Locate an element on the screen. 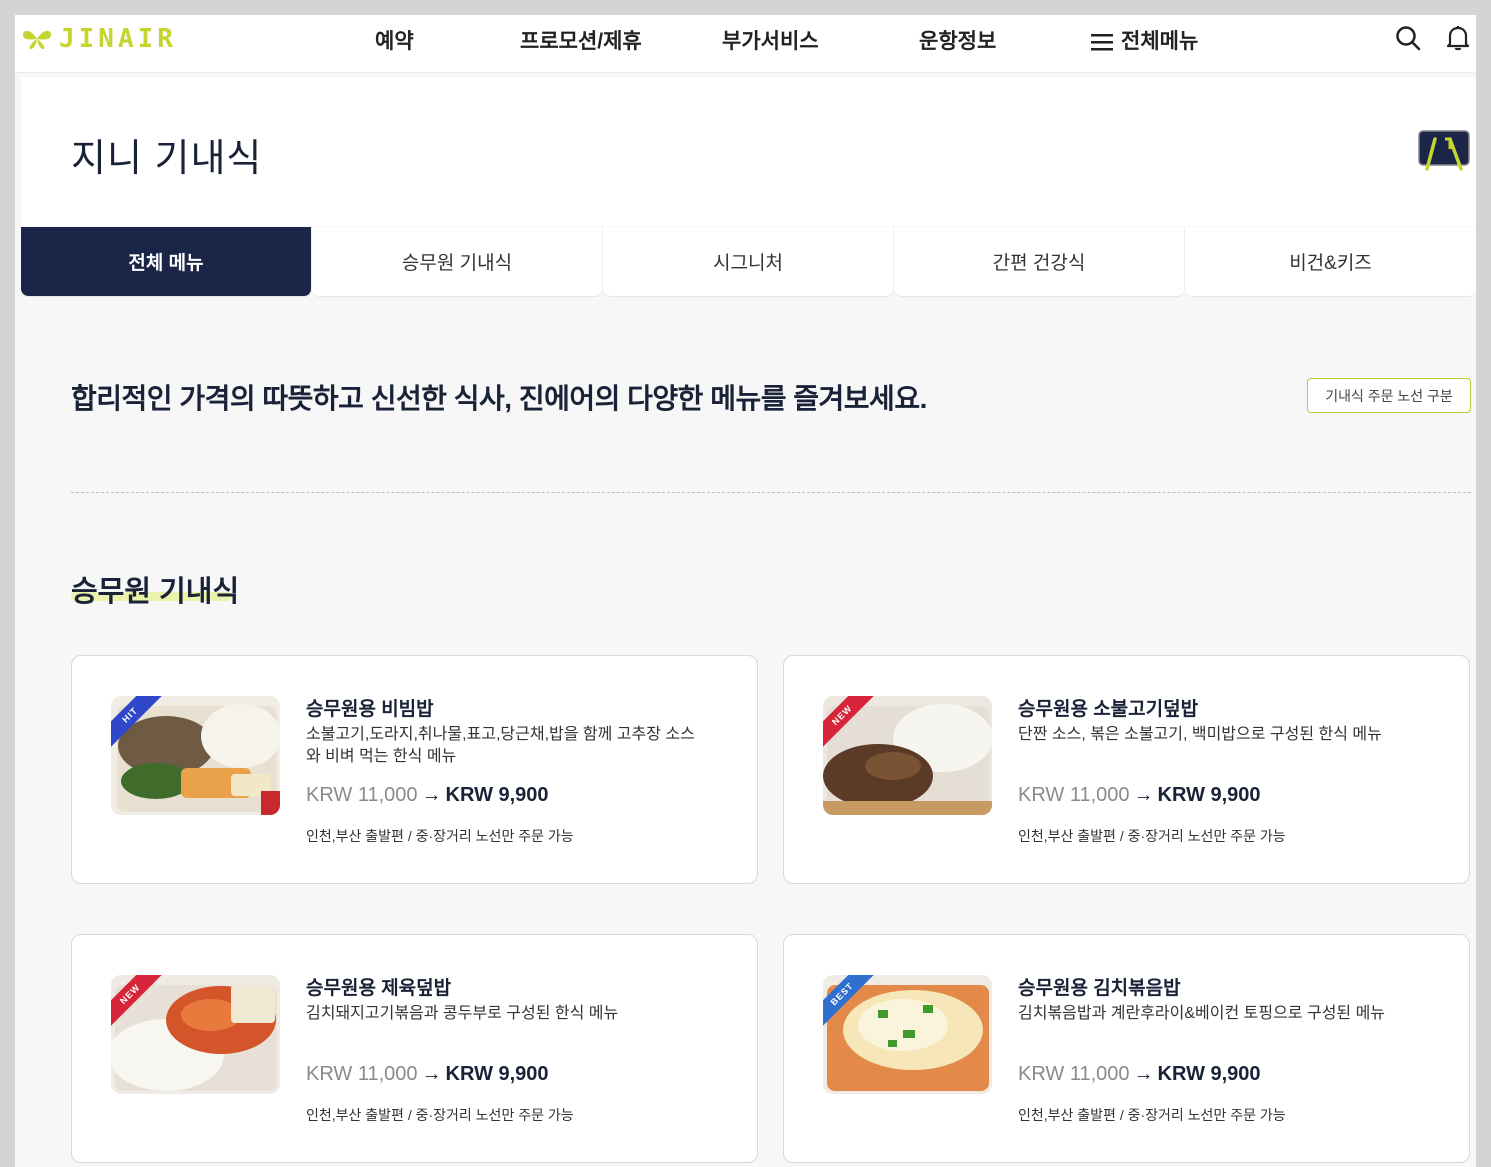  nav-flight-info: 운항정보 is located at coordinates (957, 40).